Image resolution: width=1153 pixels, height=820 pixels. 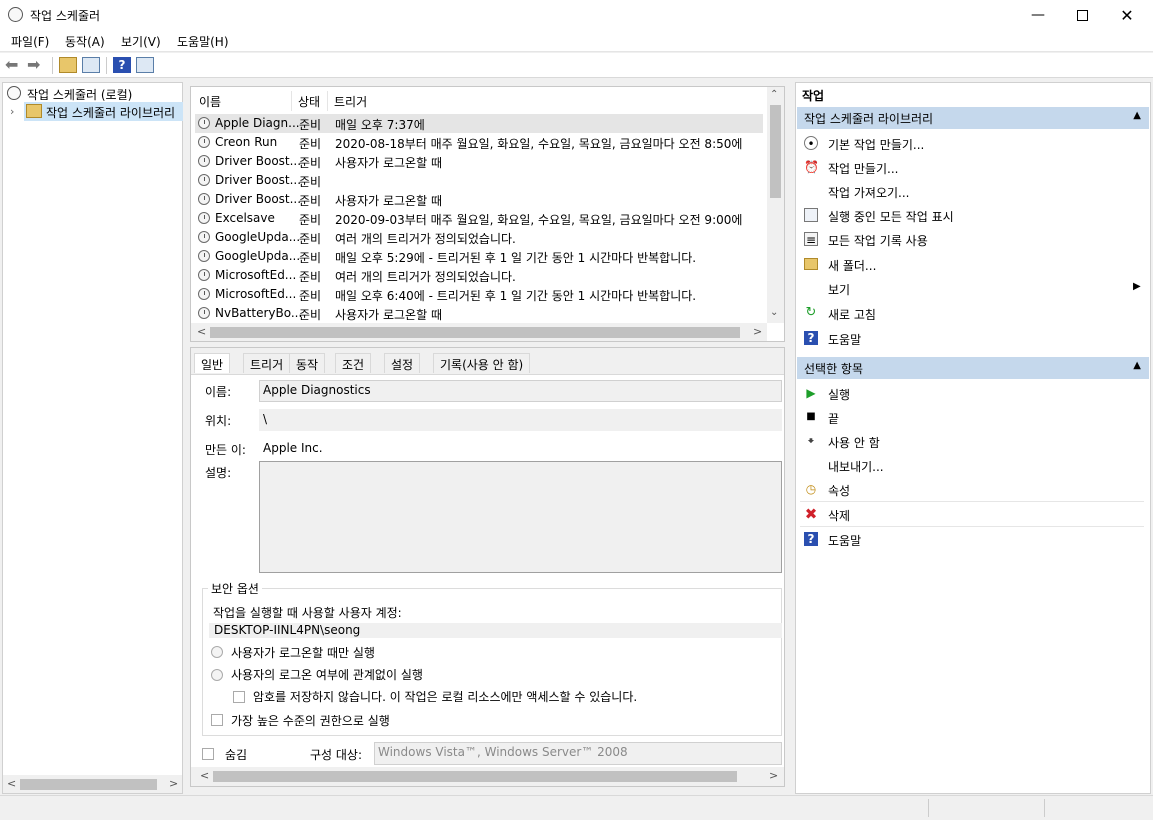 What do you see at coordinates (245, 218) in the screenshot?
I see `task-name: Excelsave` at bounding box center [245, 218].